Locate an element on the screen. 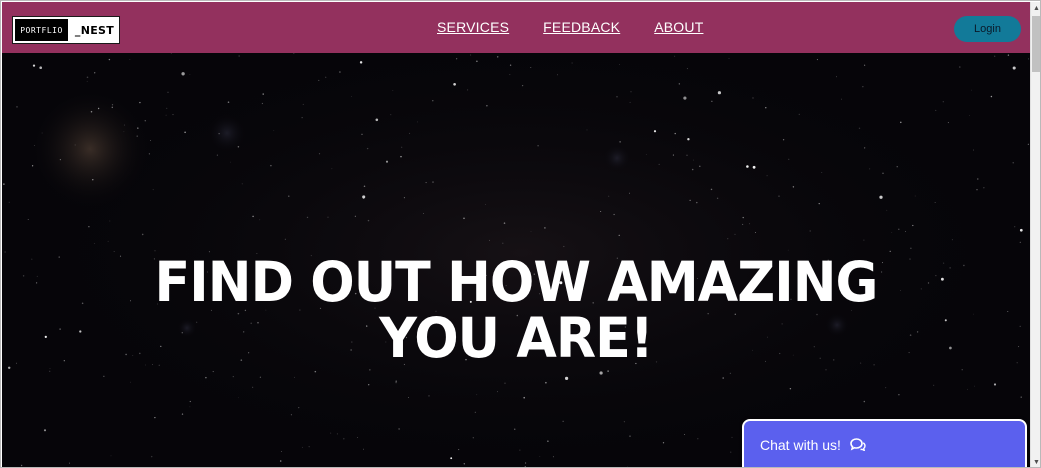 Image resolution: width=1041 pixels, height=468 pixels. chat-widget: Chat with us! is located at coordinates (884, 443).